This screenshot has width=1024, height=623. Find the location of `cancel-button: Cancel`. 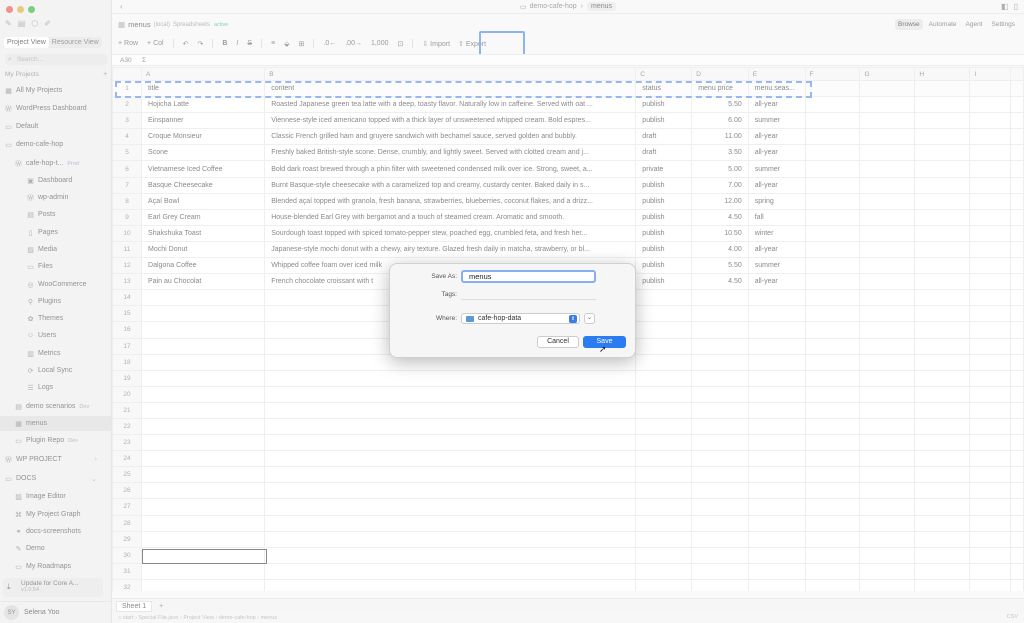

cancel-button: Cancel is located at coordinates (558, 342).